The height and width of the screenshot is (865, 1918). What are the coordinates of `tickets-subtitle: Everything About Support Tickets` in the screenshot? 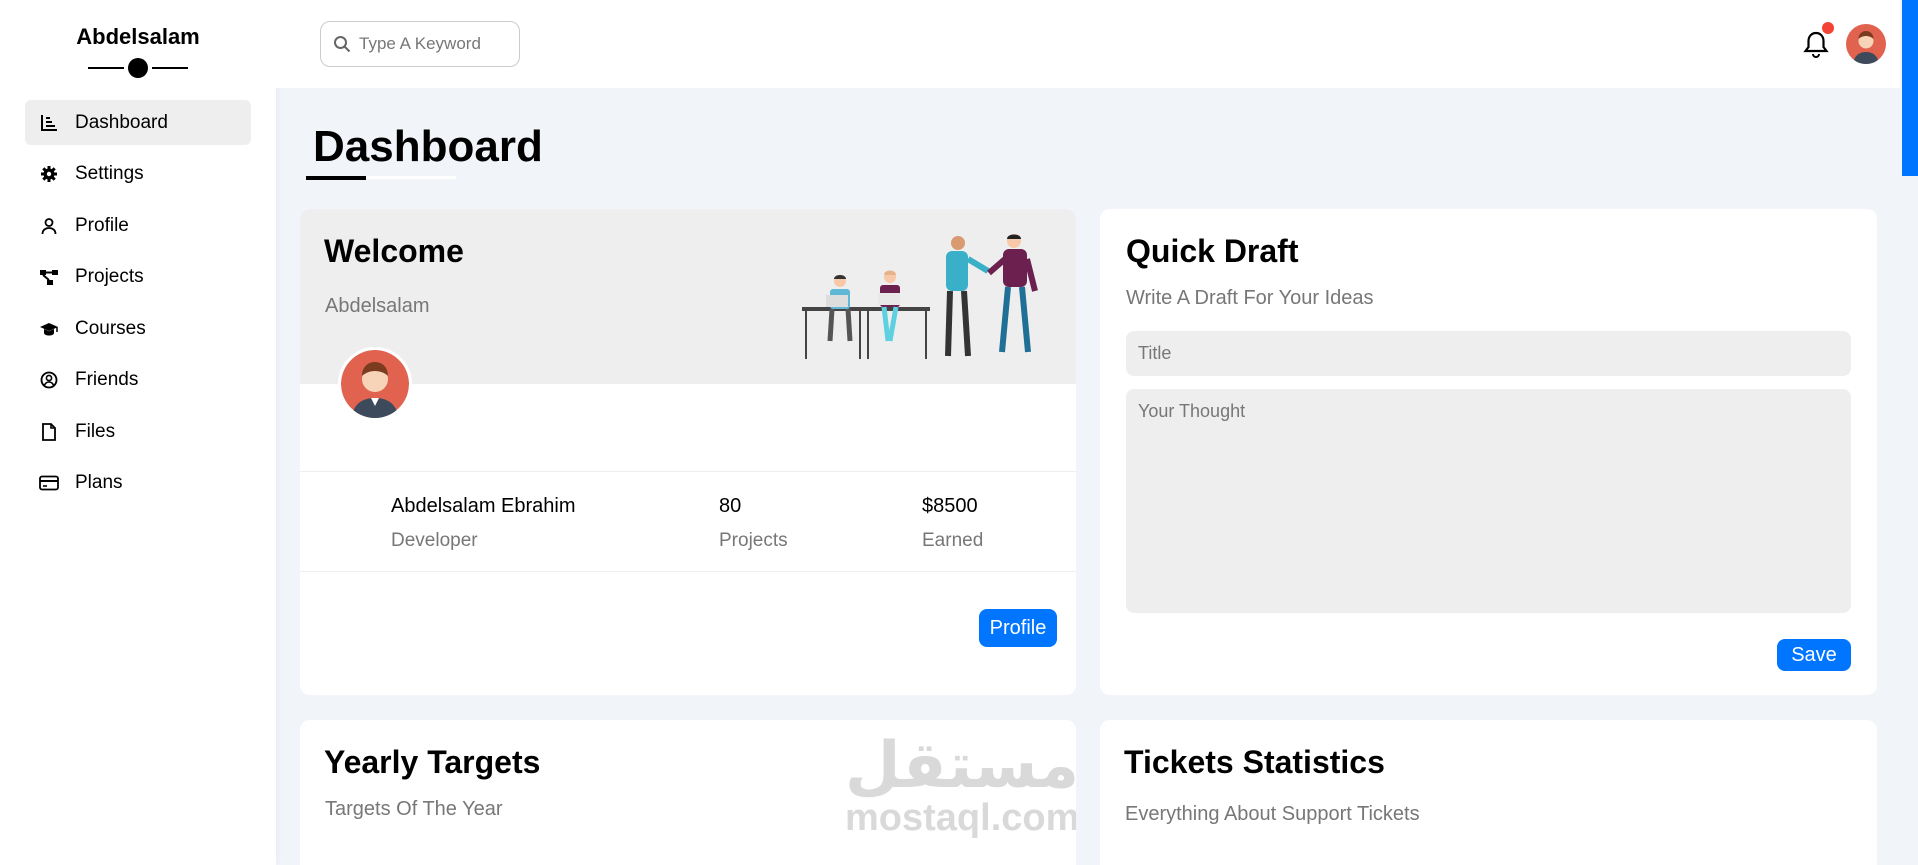 It's located at (1272, 814).